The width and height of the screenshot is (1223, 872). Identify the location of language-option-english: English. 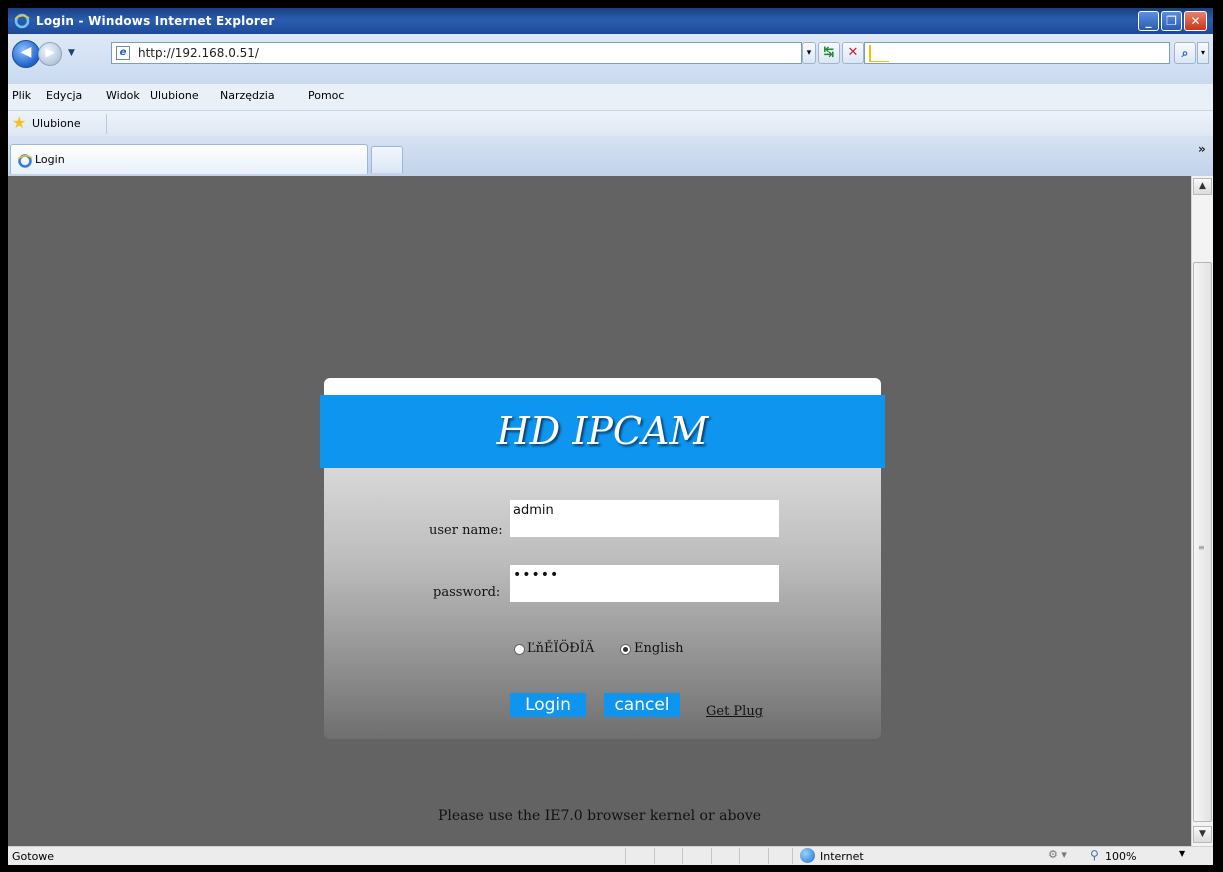
(659, 648).